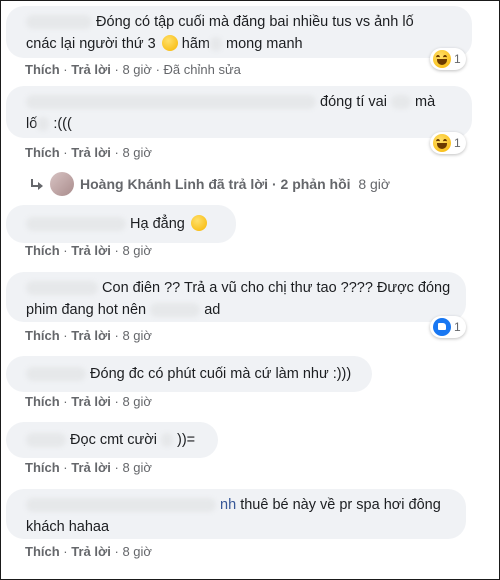  Describe the element at coordinates (238, 184) in the screenshot. I see `replied-text: đã trả lời` at that location.